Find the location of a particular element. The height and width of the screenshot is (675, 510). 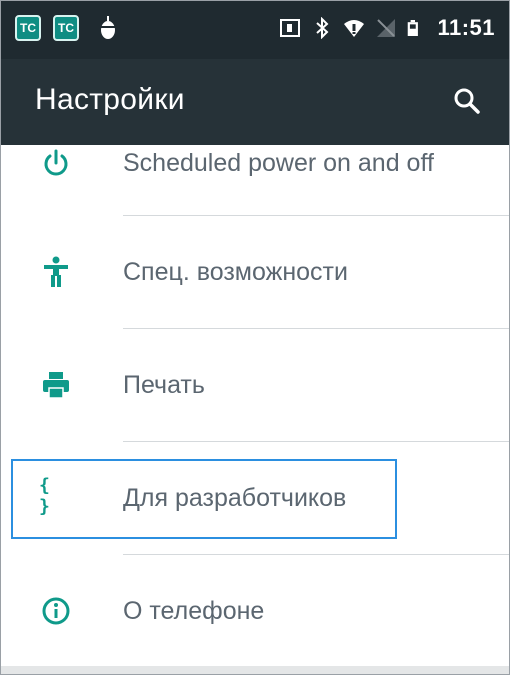

status-icons: 11:51 is located at coordinates (387, 28).